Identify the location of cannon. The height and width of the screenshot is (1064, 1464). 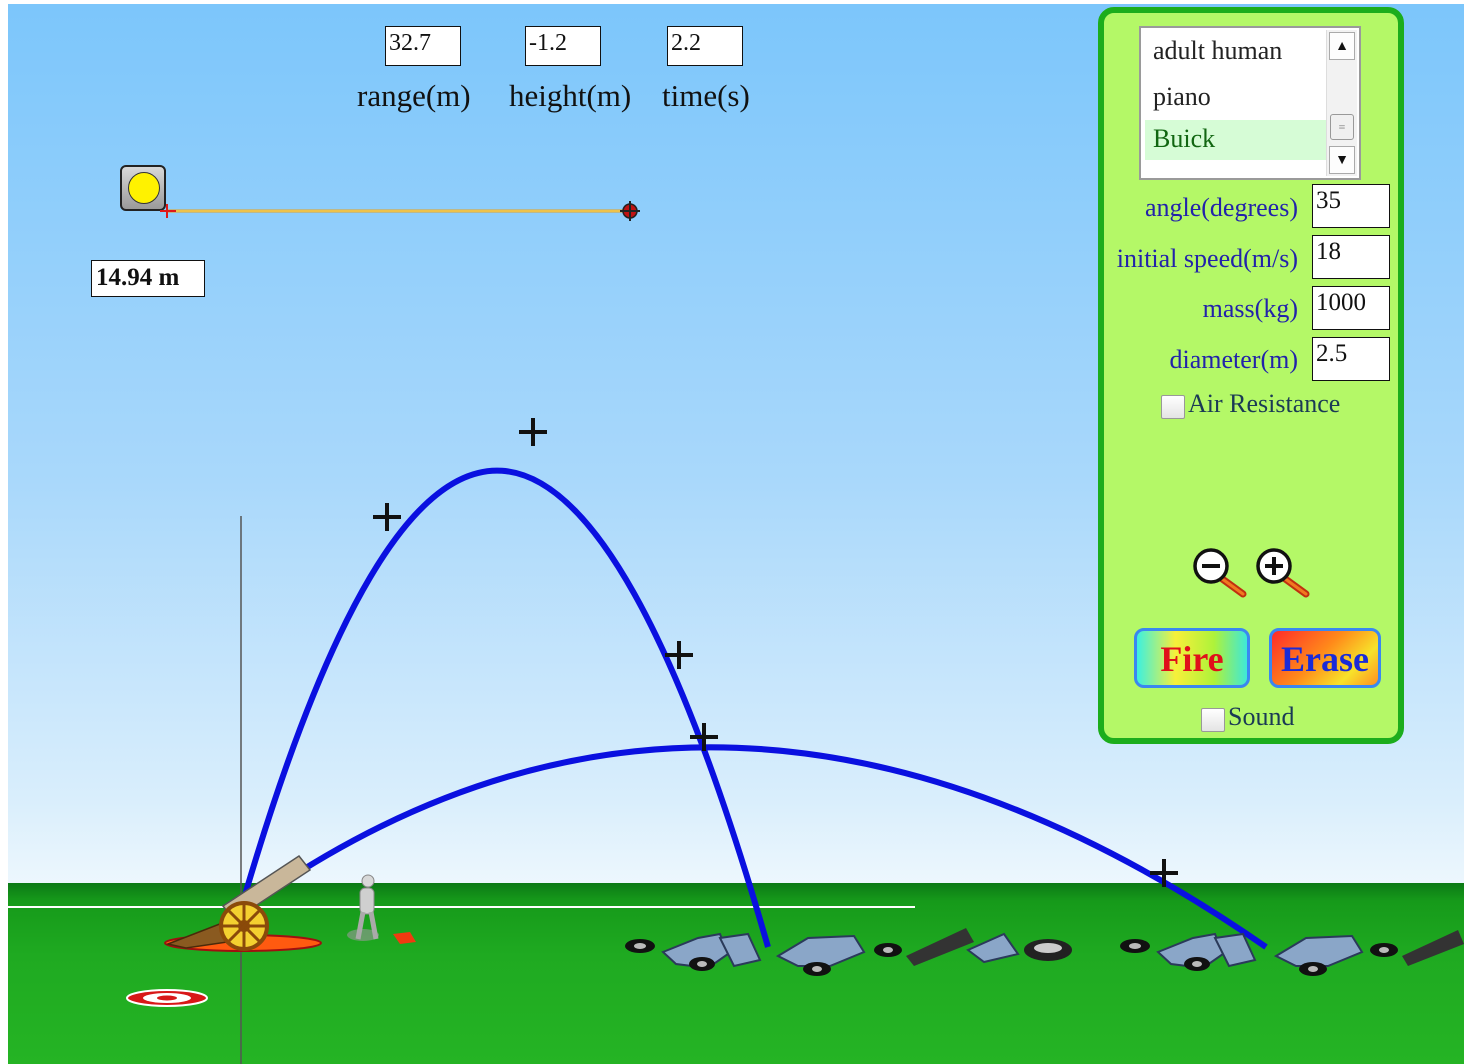
(243, 903).